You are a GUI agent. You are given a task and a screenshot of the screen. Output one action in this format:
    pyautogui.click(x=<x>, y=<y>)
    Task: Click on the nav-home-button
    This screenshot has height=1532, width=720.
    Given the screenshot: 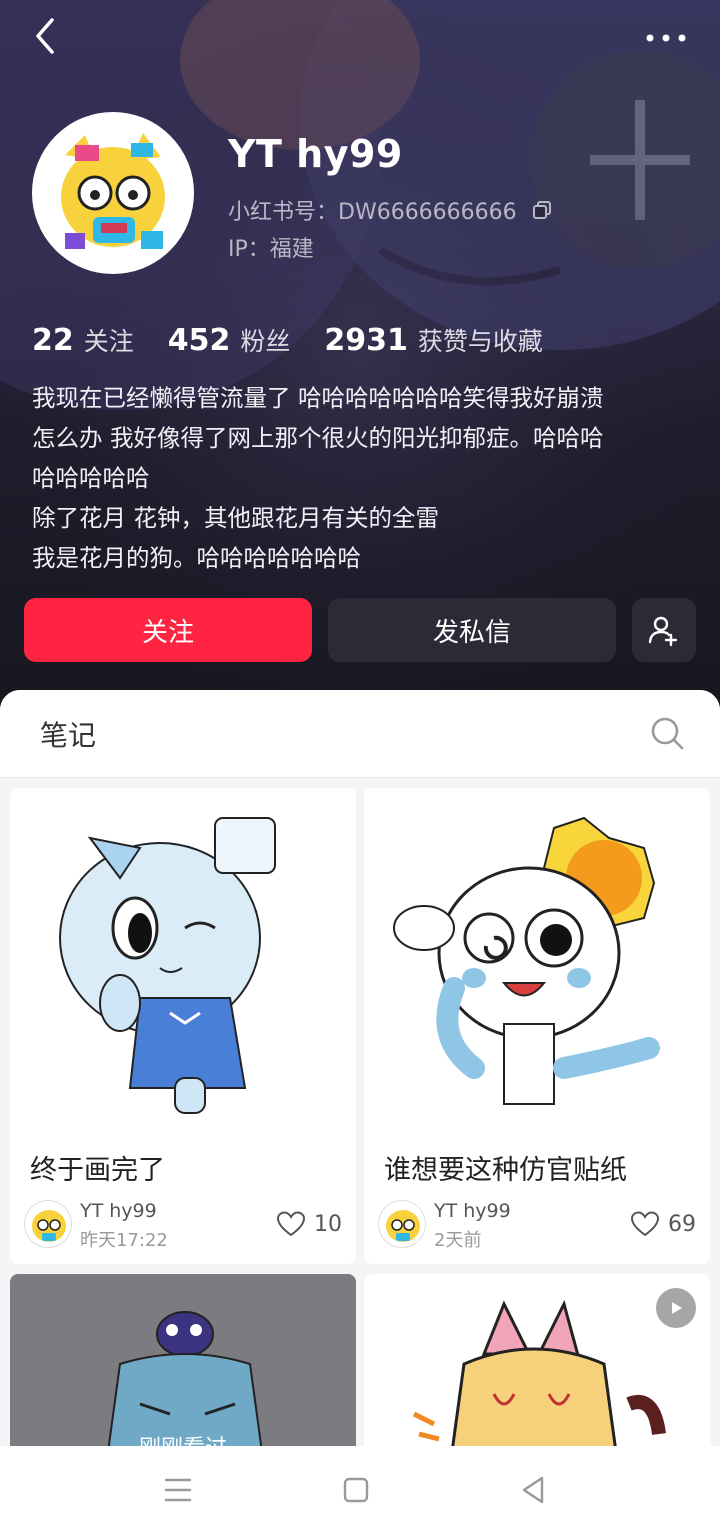 What is the action you would take?
    pyautogui.click(x=356, y=1490)
    